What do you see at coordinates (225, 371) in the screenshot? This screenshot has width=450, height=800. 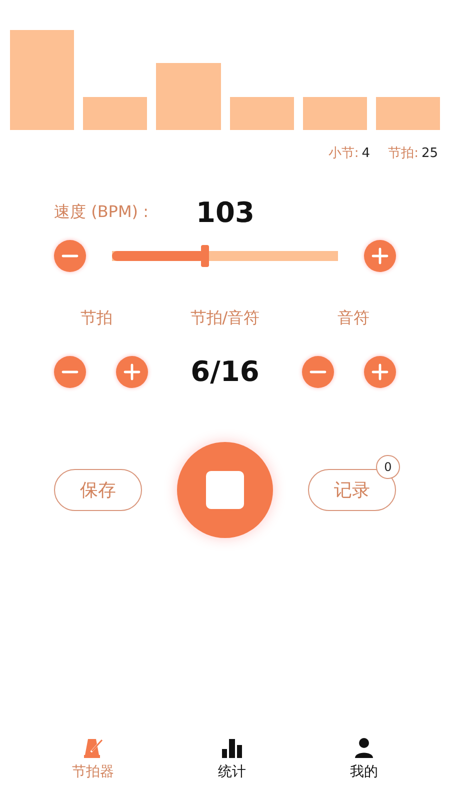 I see `time-signature: 6/16` at bounding box center [225, 371].